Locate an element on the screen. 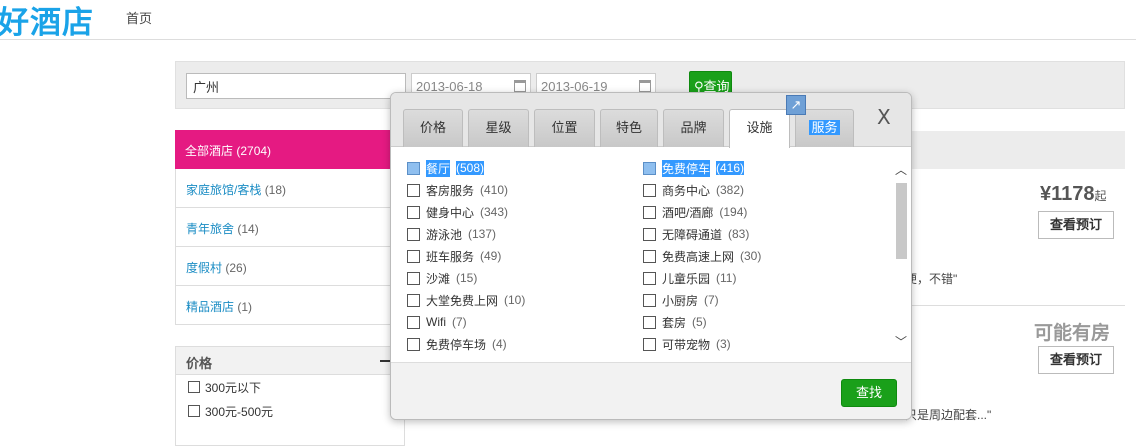 The height and width of the screenshot is (446, 1136). facility-option-count: (416) is located at coordinates (730, 168).